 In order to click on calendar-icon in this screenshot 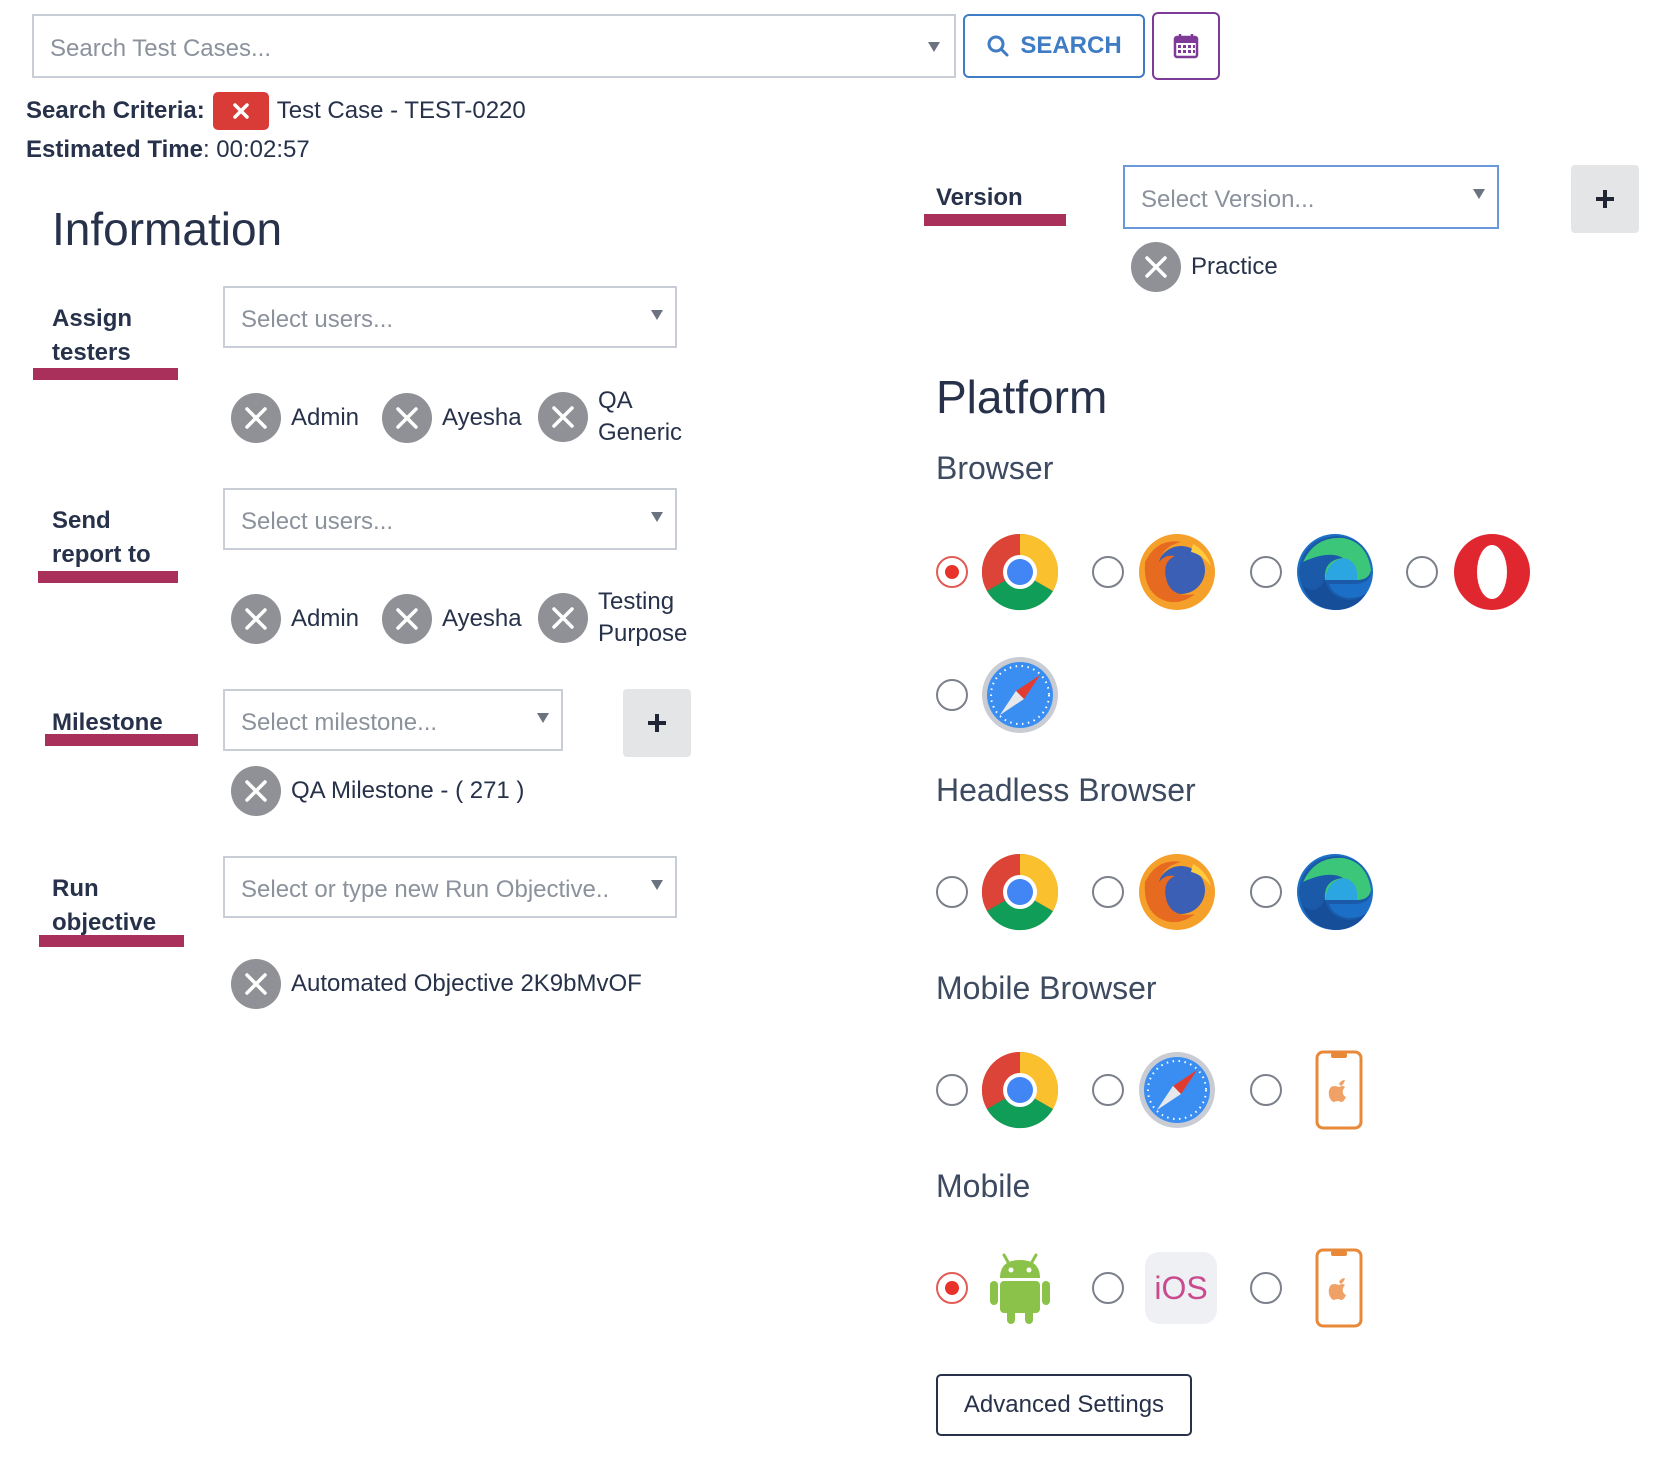, I will do `click(1186, 46)`.